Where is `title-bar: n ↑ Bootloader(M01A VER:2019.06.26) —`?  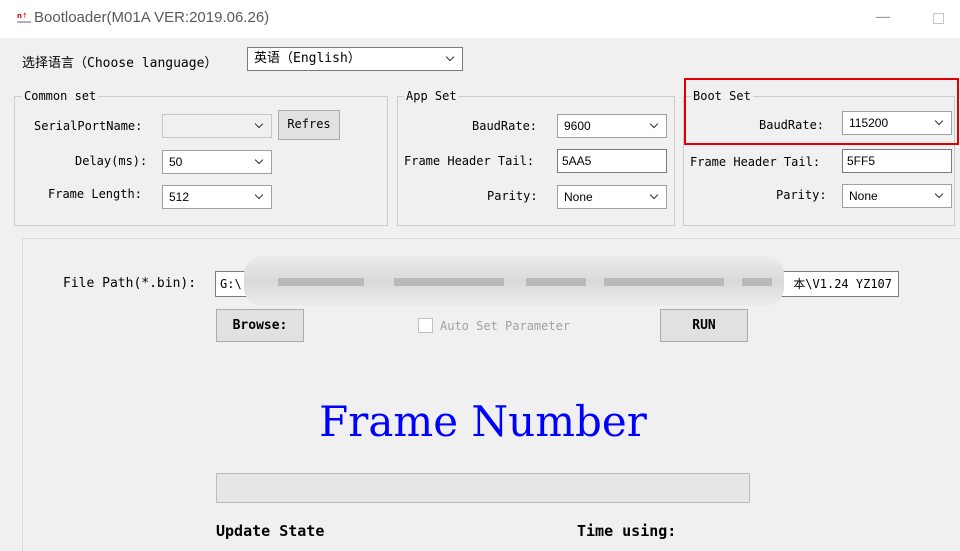
title-bar: n ↑ Bootloader(M01A VER:2019.06.26) — is located at coordinates (480, 19).